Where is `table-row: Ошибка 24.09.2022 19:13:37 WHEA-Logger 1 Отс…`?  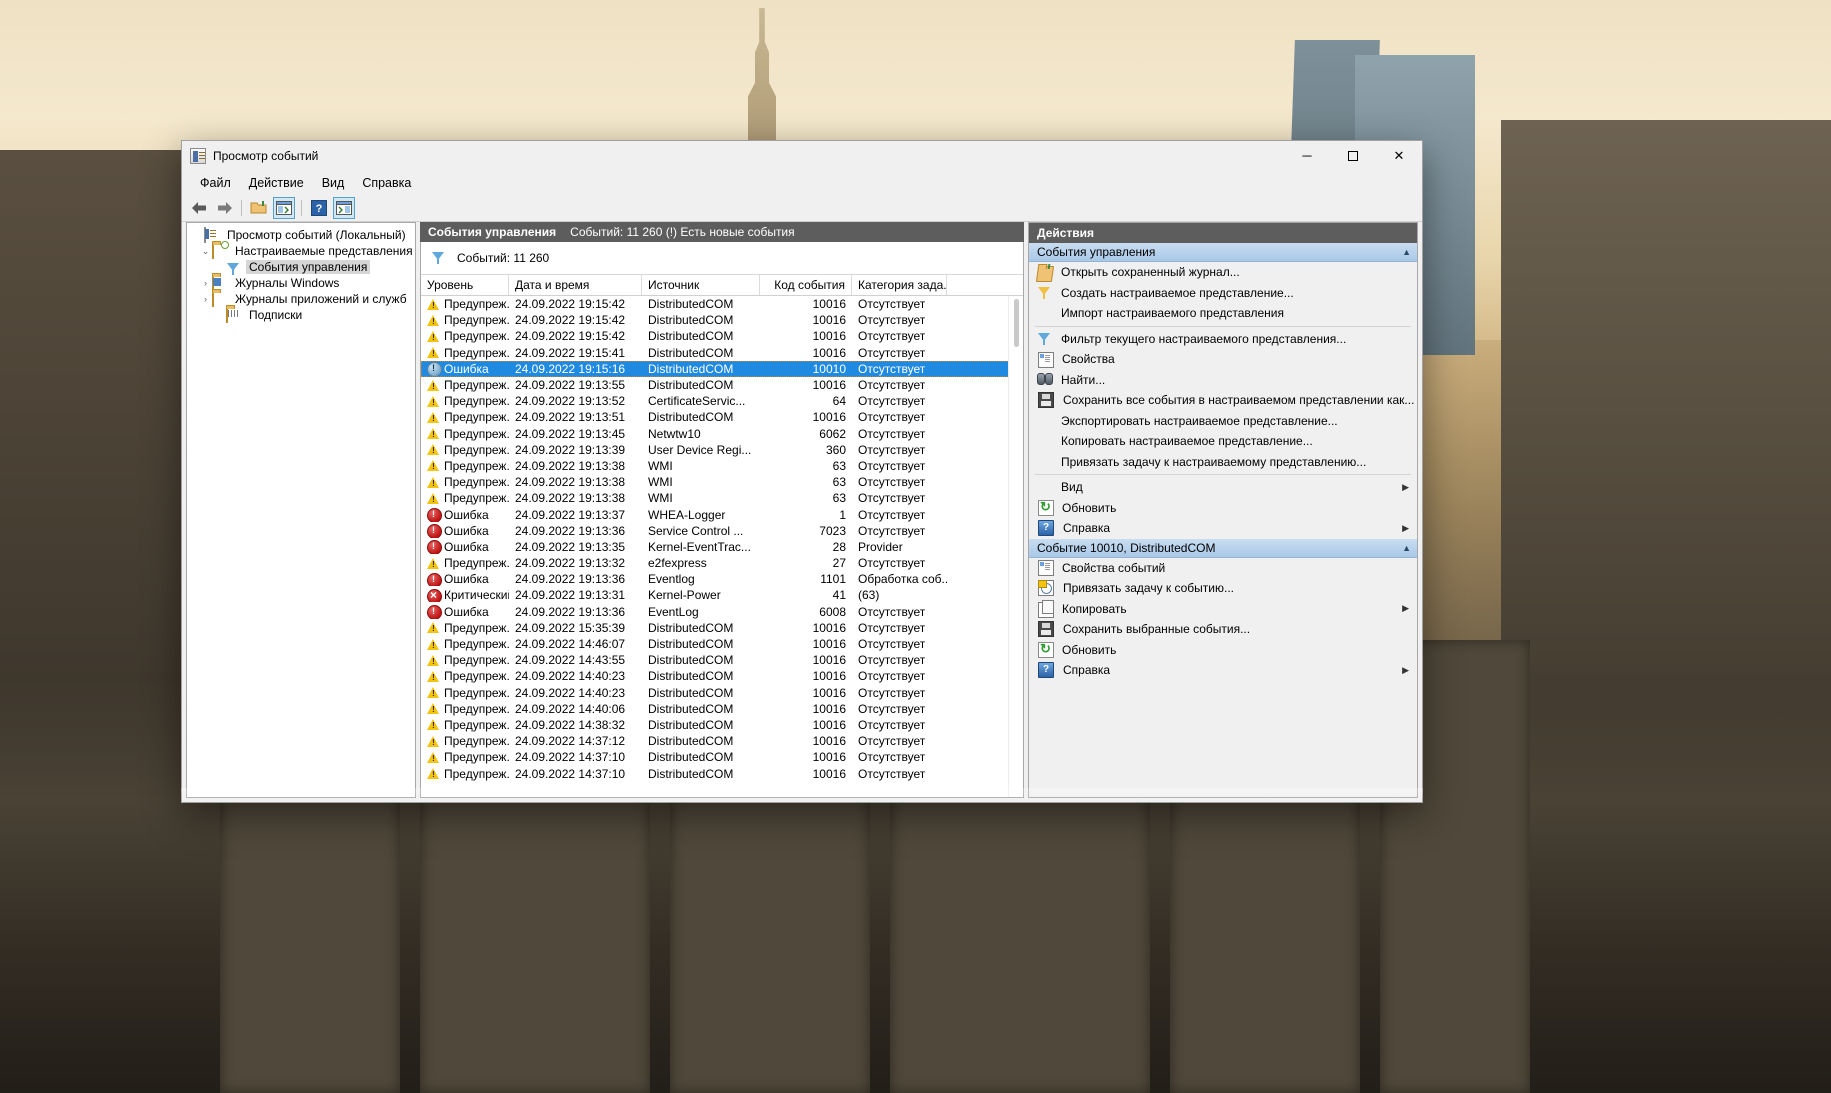 table-row: Ошибка 24.09.2022 19:13:37 WHEA-Logger 1 Отс… is located at coordinates (722, 514).